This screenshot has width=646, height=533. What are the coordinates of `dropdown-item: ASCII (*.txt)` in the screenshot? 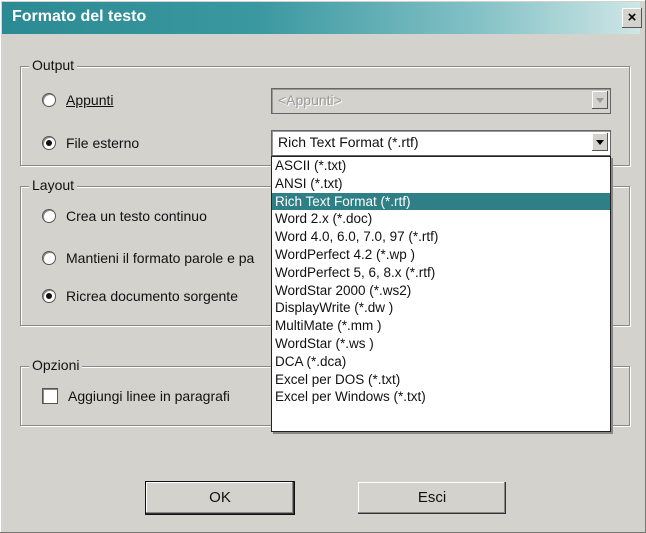 It's located at (441, 166).